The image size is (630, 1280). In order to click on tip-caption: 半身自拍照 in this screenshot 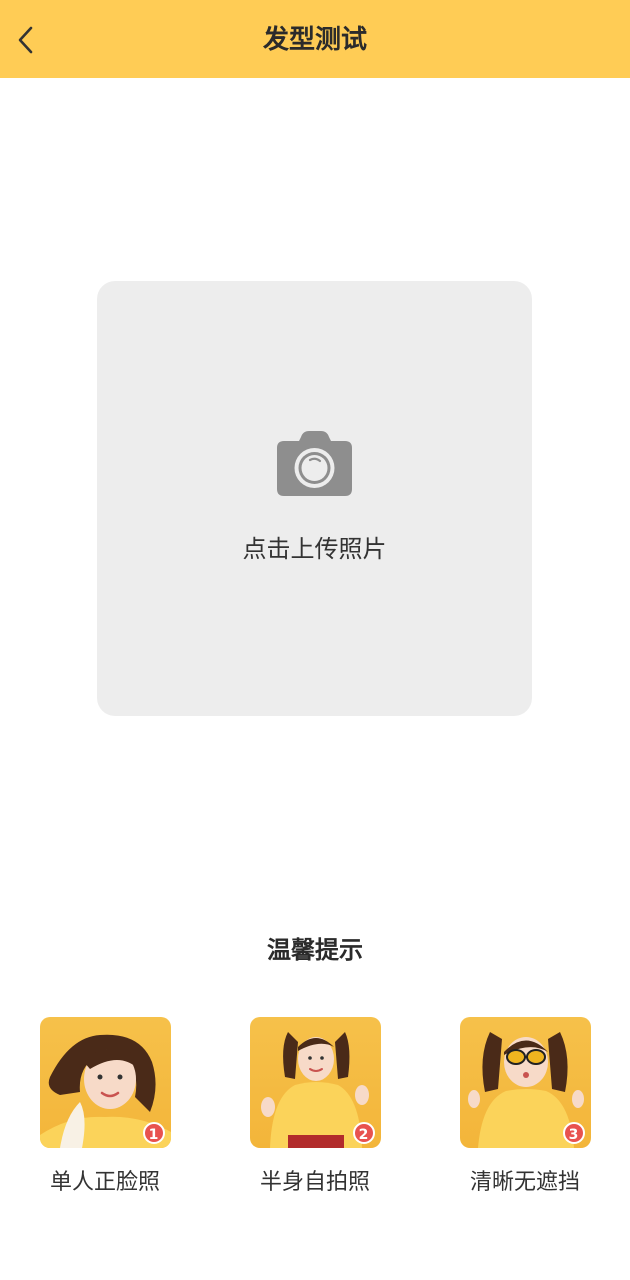, I will do `click(314, 1182)`.